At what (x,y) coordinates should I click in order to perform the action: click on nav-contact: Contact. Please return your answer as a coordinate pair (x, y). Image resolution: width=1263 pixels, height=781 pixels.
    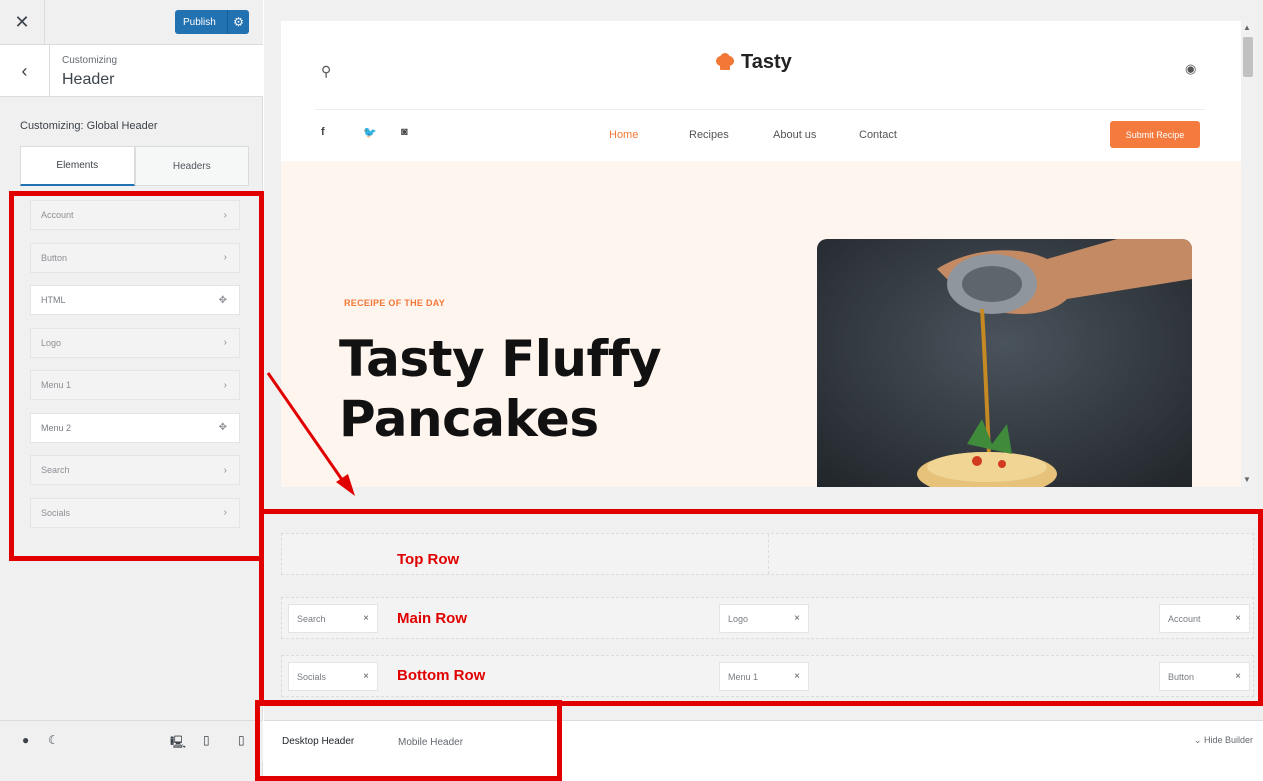
    Looking at the image, I should click on (878, 135).